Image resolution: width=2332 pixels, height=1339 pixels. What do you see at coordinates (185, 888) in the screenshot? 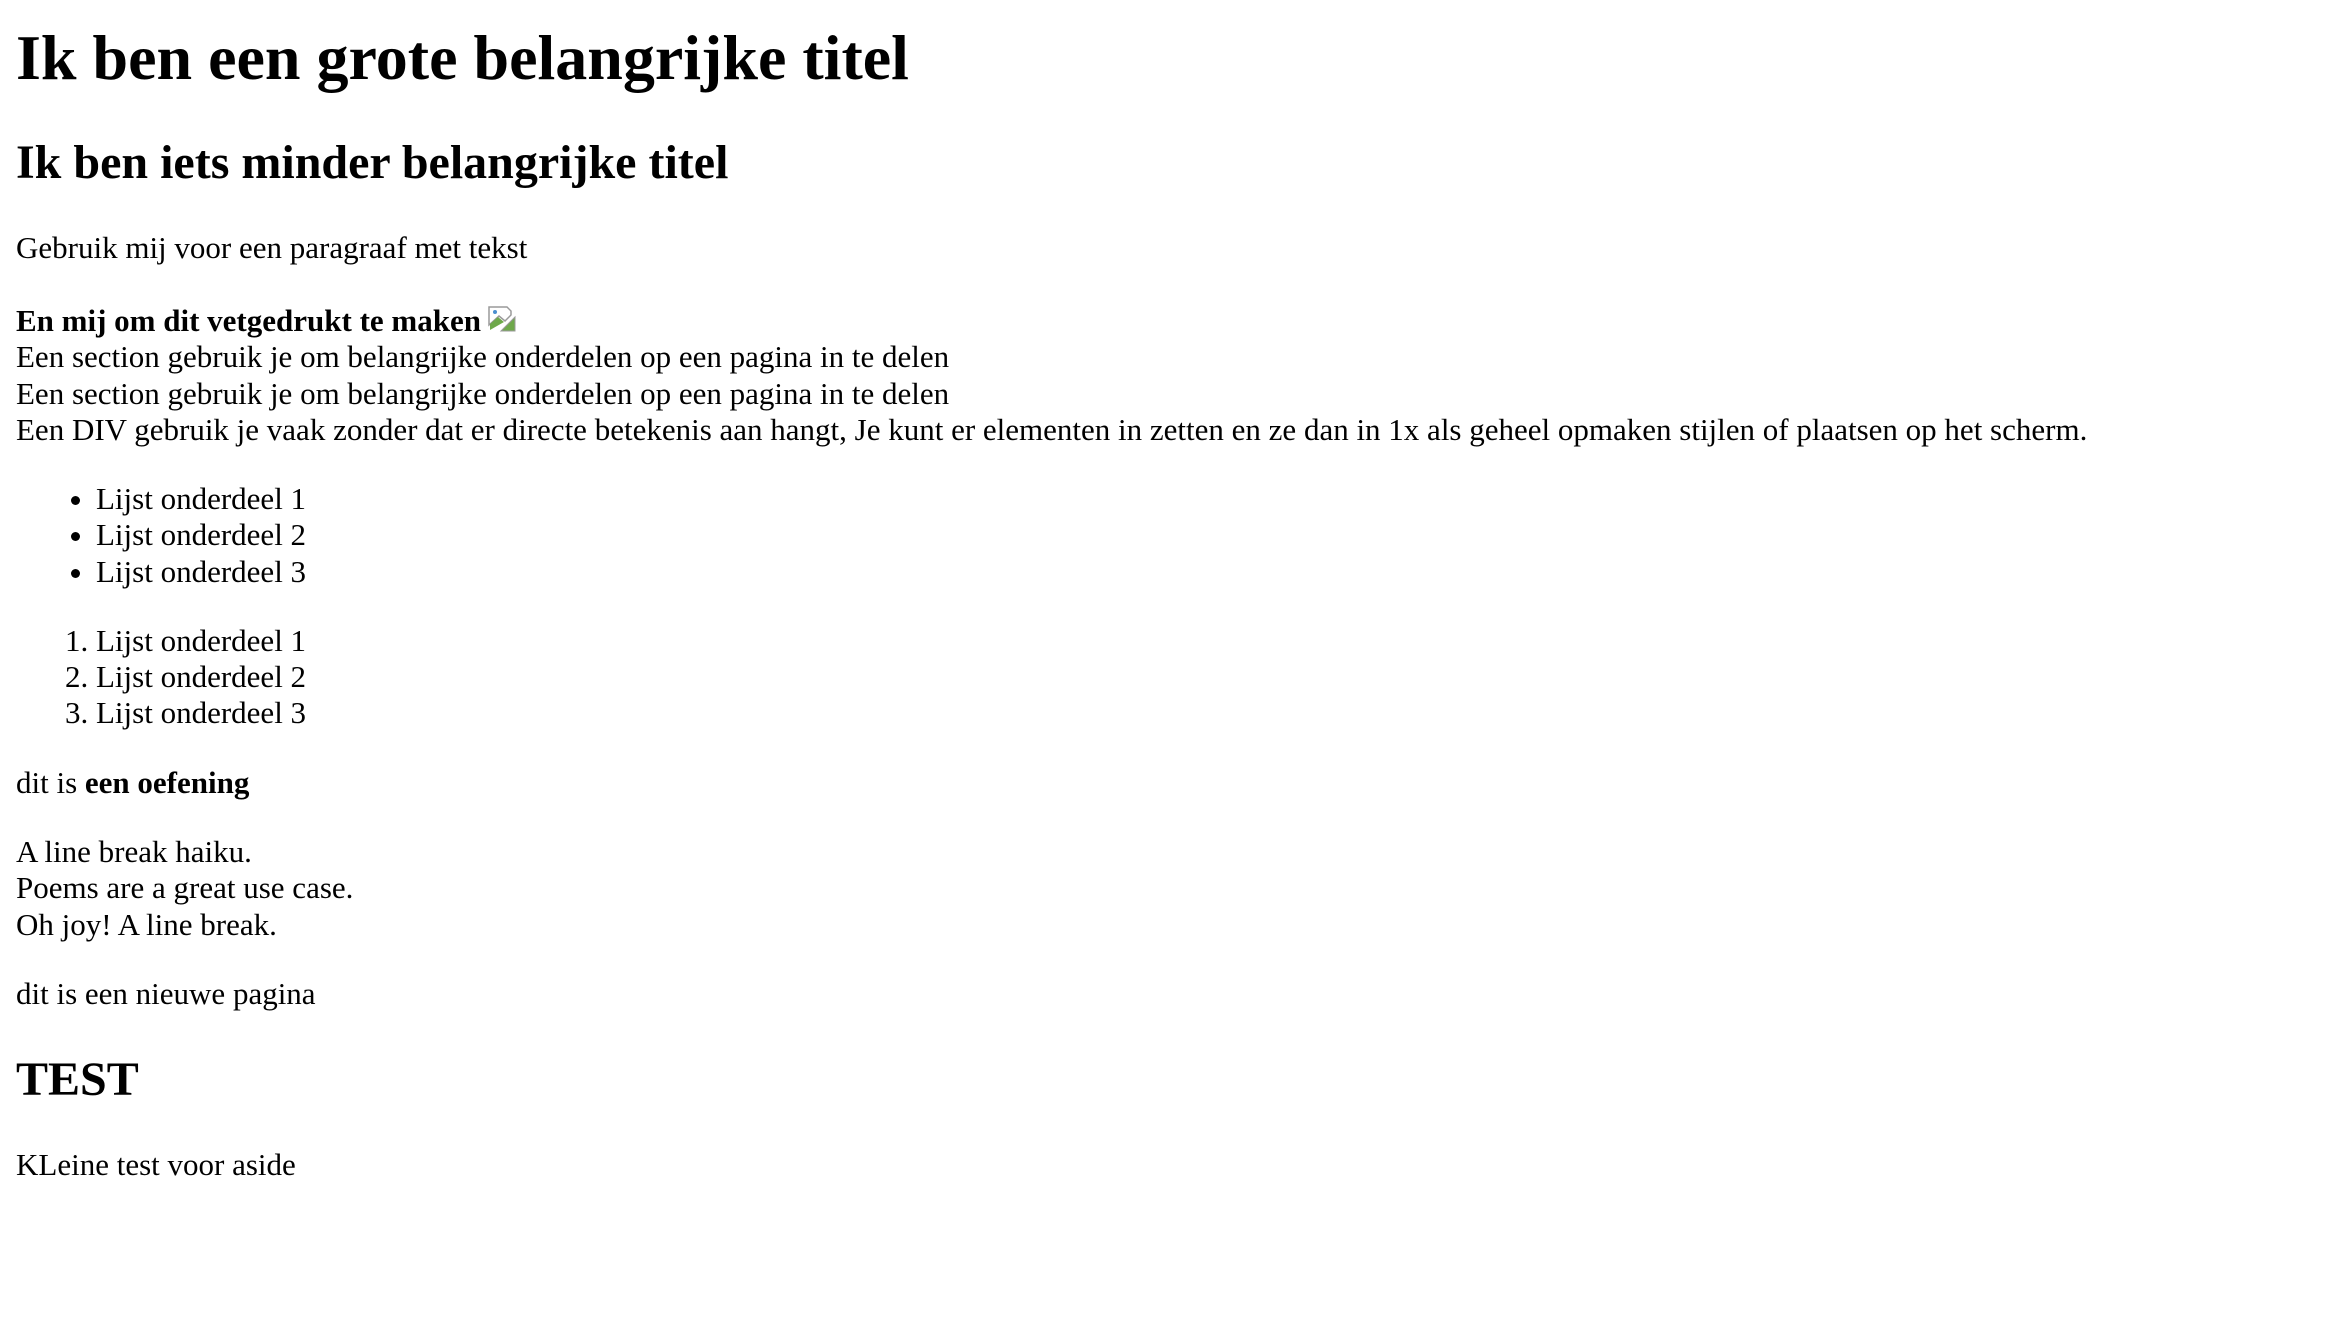
I see `poem-line: Poems are a great use case.` at bounding box center [185, 888].